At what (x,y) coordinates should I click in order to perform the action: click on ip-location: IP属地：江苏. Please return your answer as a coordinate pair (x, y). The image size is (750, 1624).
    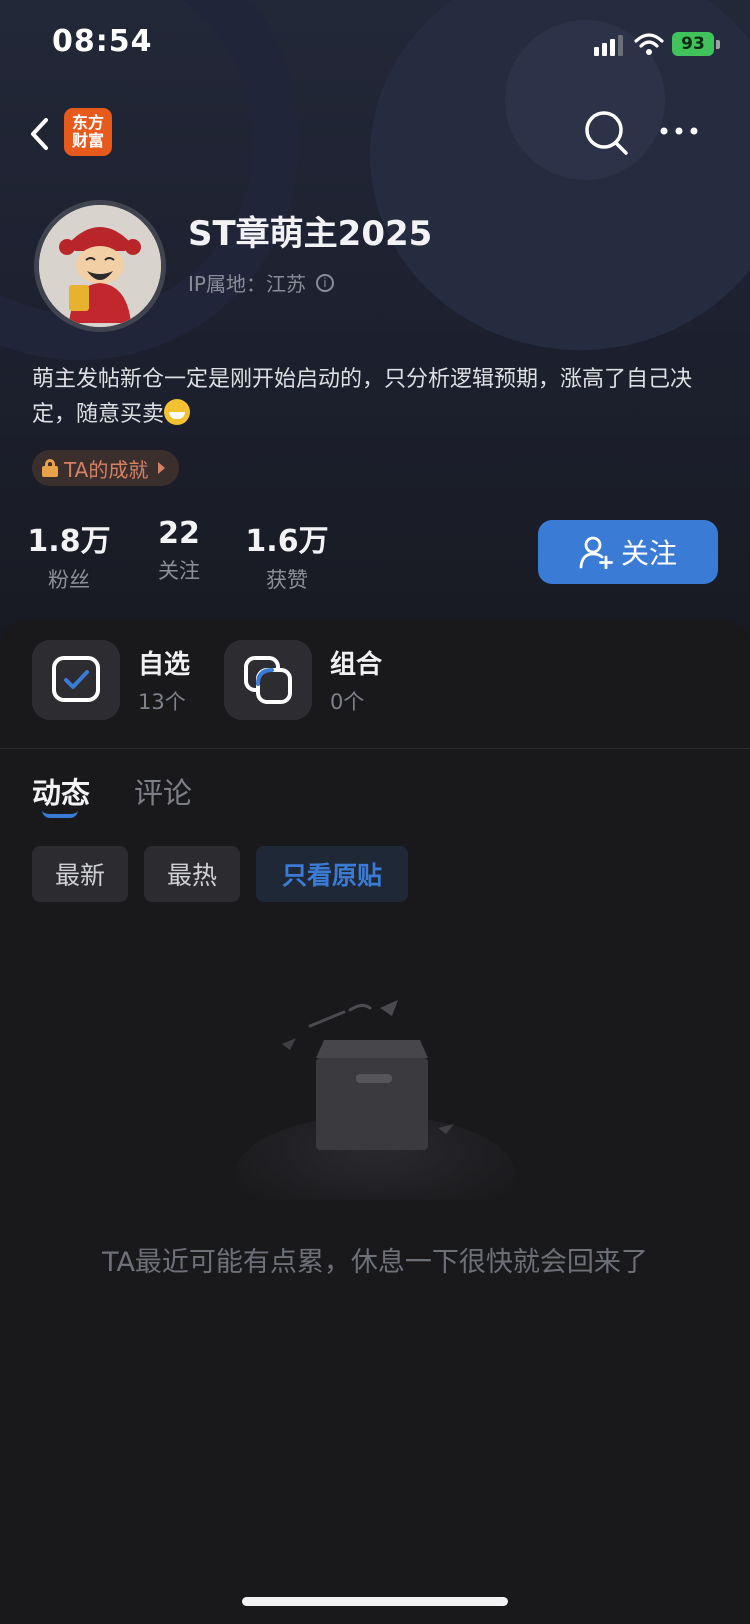
    Looking at the image, I should click on (247, 284).